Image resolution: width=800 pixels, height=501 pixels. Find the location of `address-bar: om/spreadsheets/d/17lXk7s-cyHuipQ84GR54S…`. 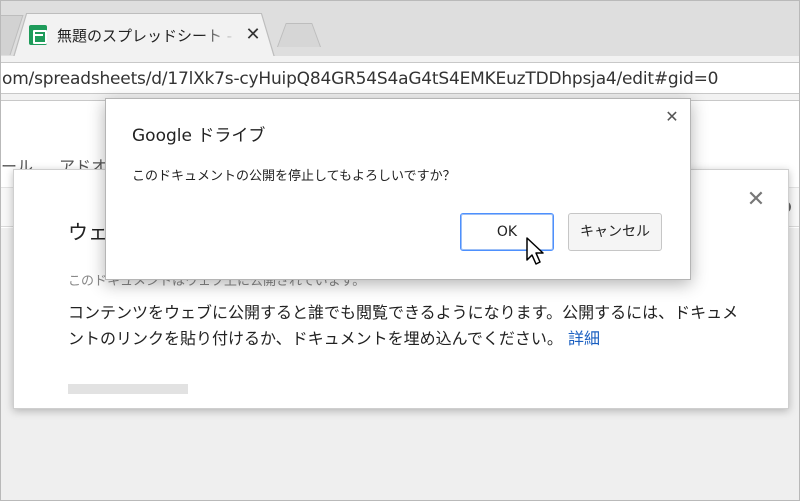

address-bar: om/spreadsheets/d/17lXk7s-cyHuipQ84GR54S… is located at coordinates (400, 78).